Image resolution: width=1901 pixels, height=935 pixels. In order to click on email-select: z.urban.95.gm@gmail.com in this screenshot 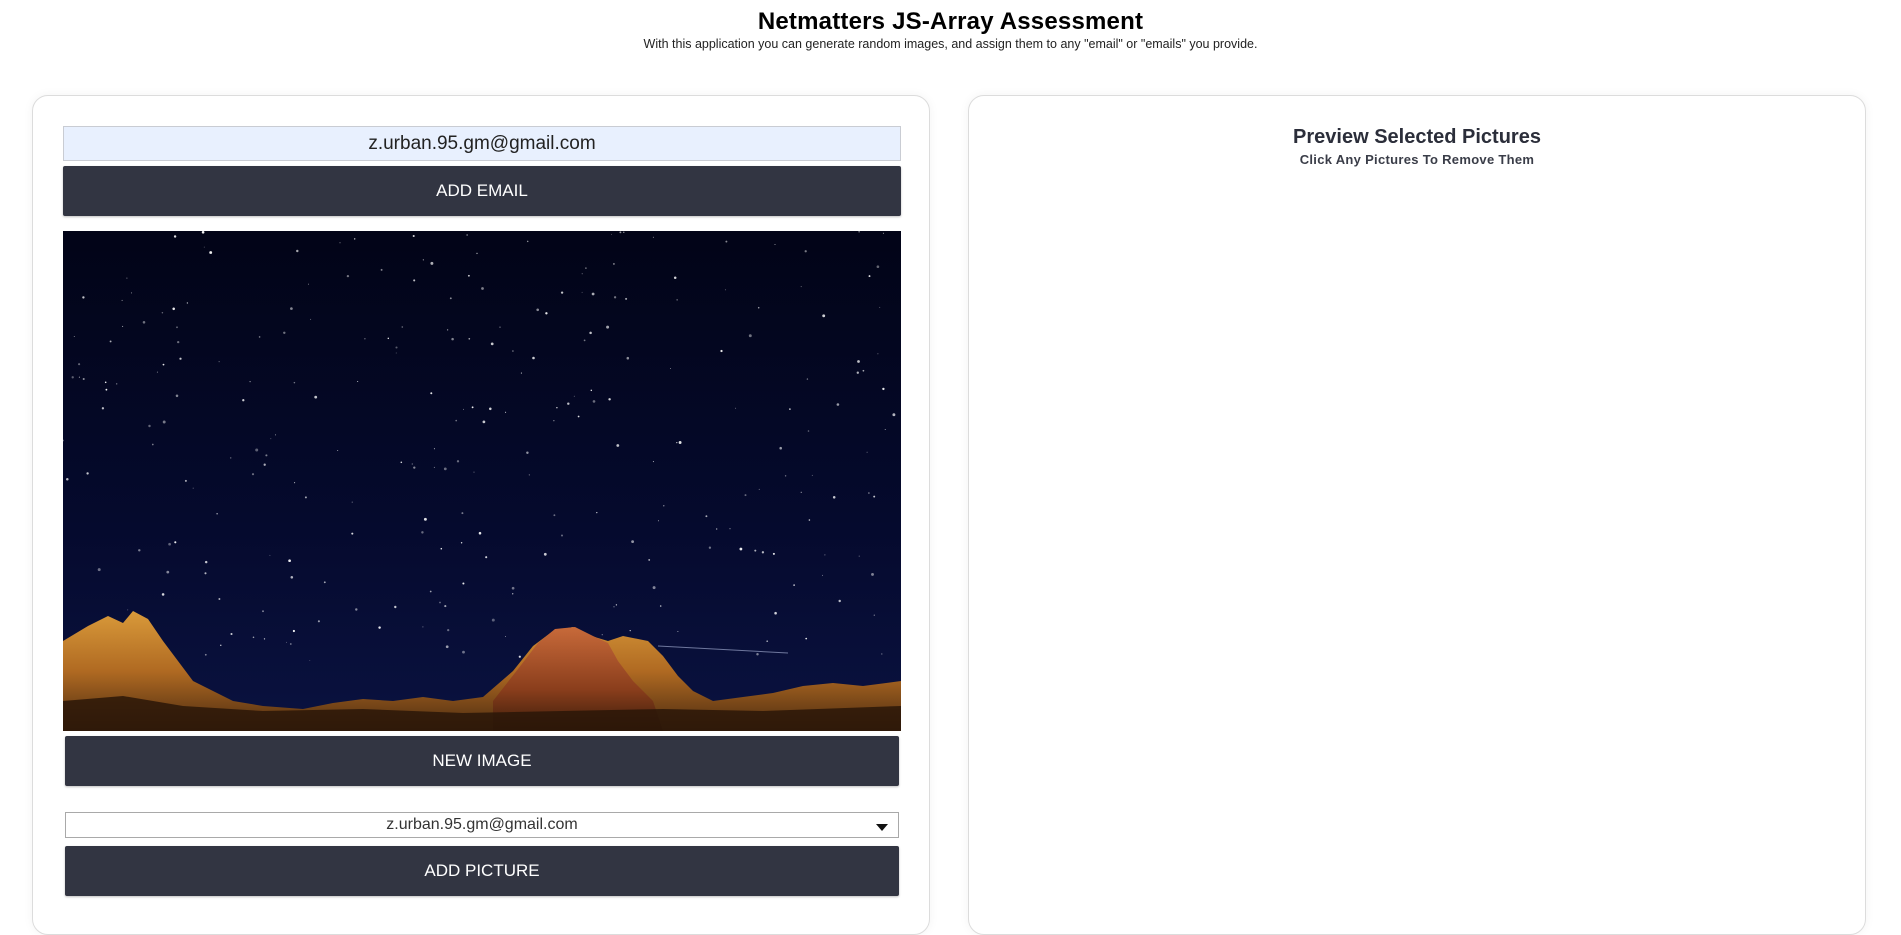, I will do `click(482, 825)`.